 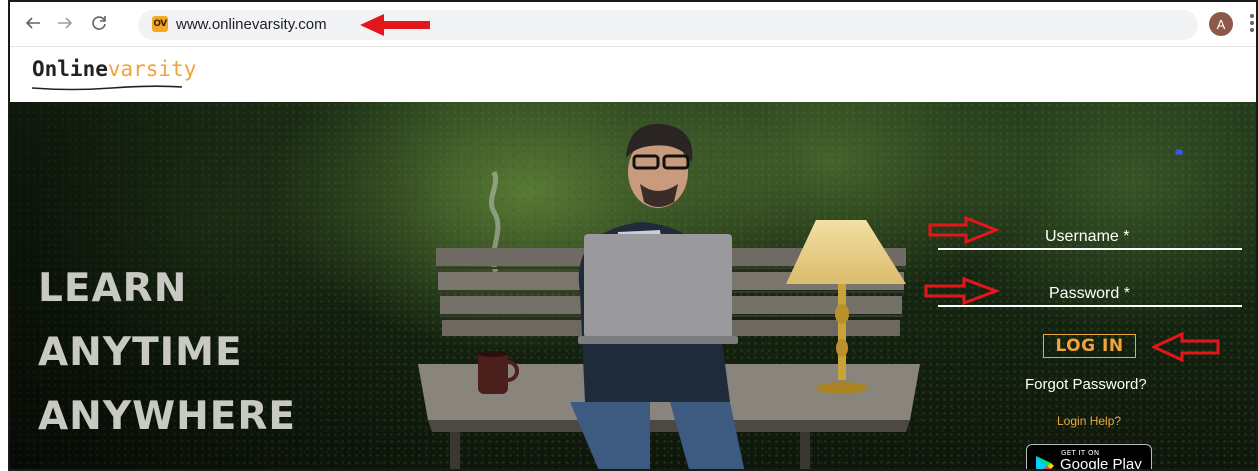 I want to click on site-favicon: OV, so click(x=160, y=24).